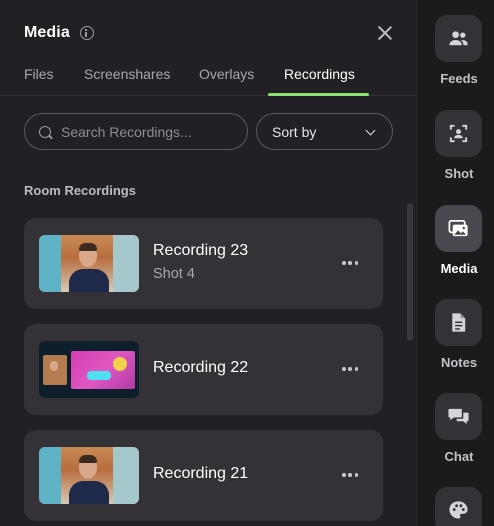  What do you see at coordinates (174, 274) in the screenshot?
I see `recording-subtitle: Shot 4` at bounding box center [174, 274].